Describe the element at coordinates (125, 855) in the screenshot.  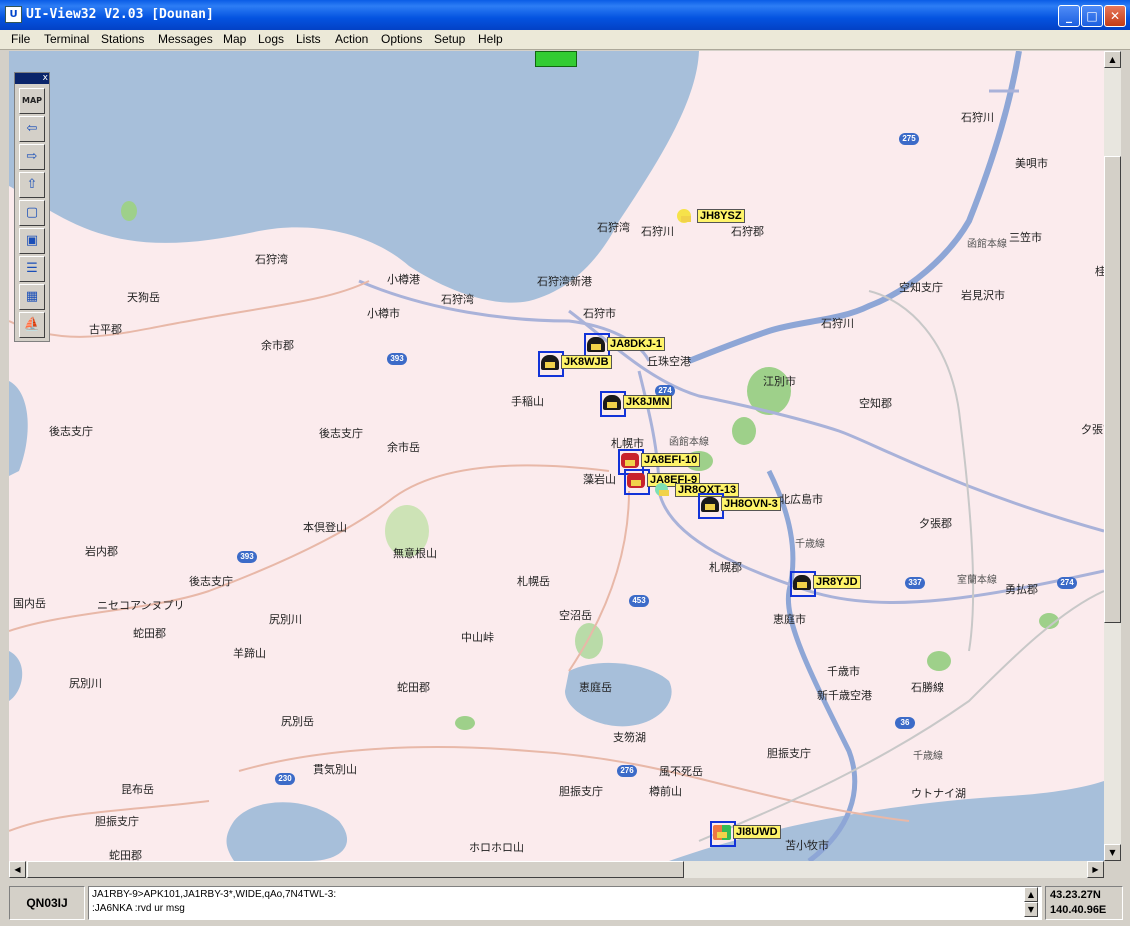
I see `place-label: 蛇田郡` at that location.